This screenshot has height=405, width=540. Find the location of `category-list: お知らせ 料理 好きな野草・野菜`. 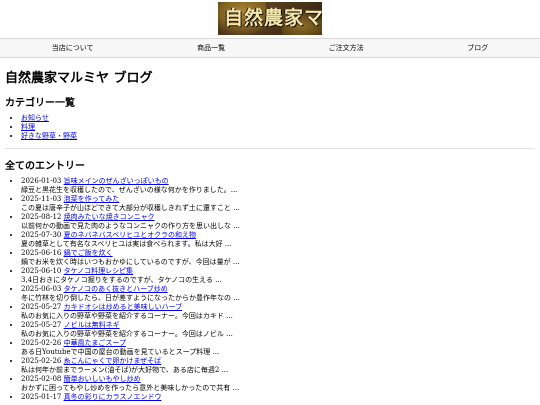

category-list: お知らせ 料理 好きな野草・野菜 is located at coordinates (270, 127).